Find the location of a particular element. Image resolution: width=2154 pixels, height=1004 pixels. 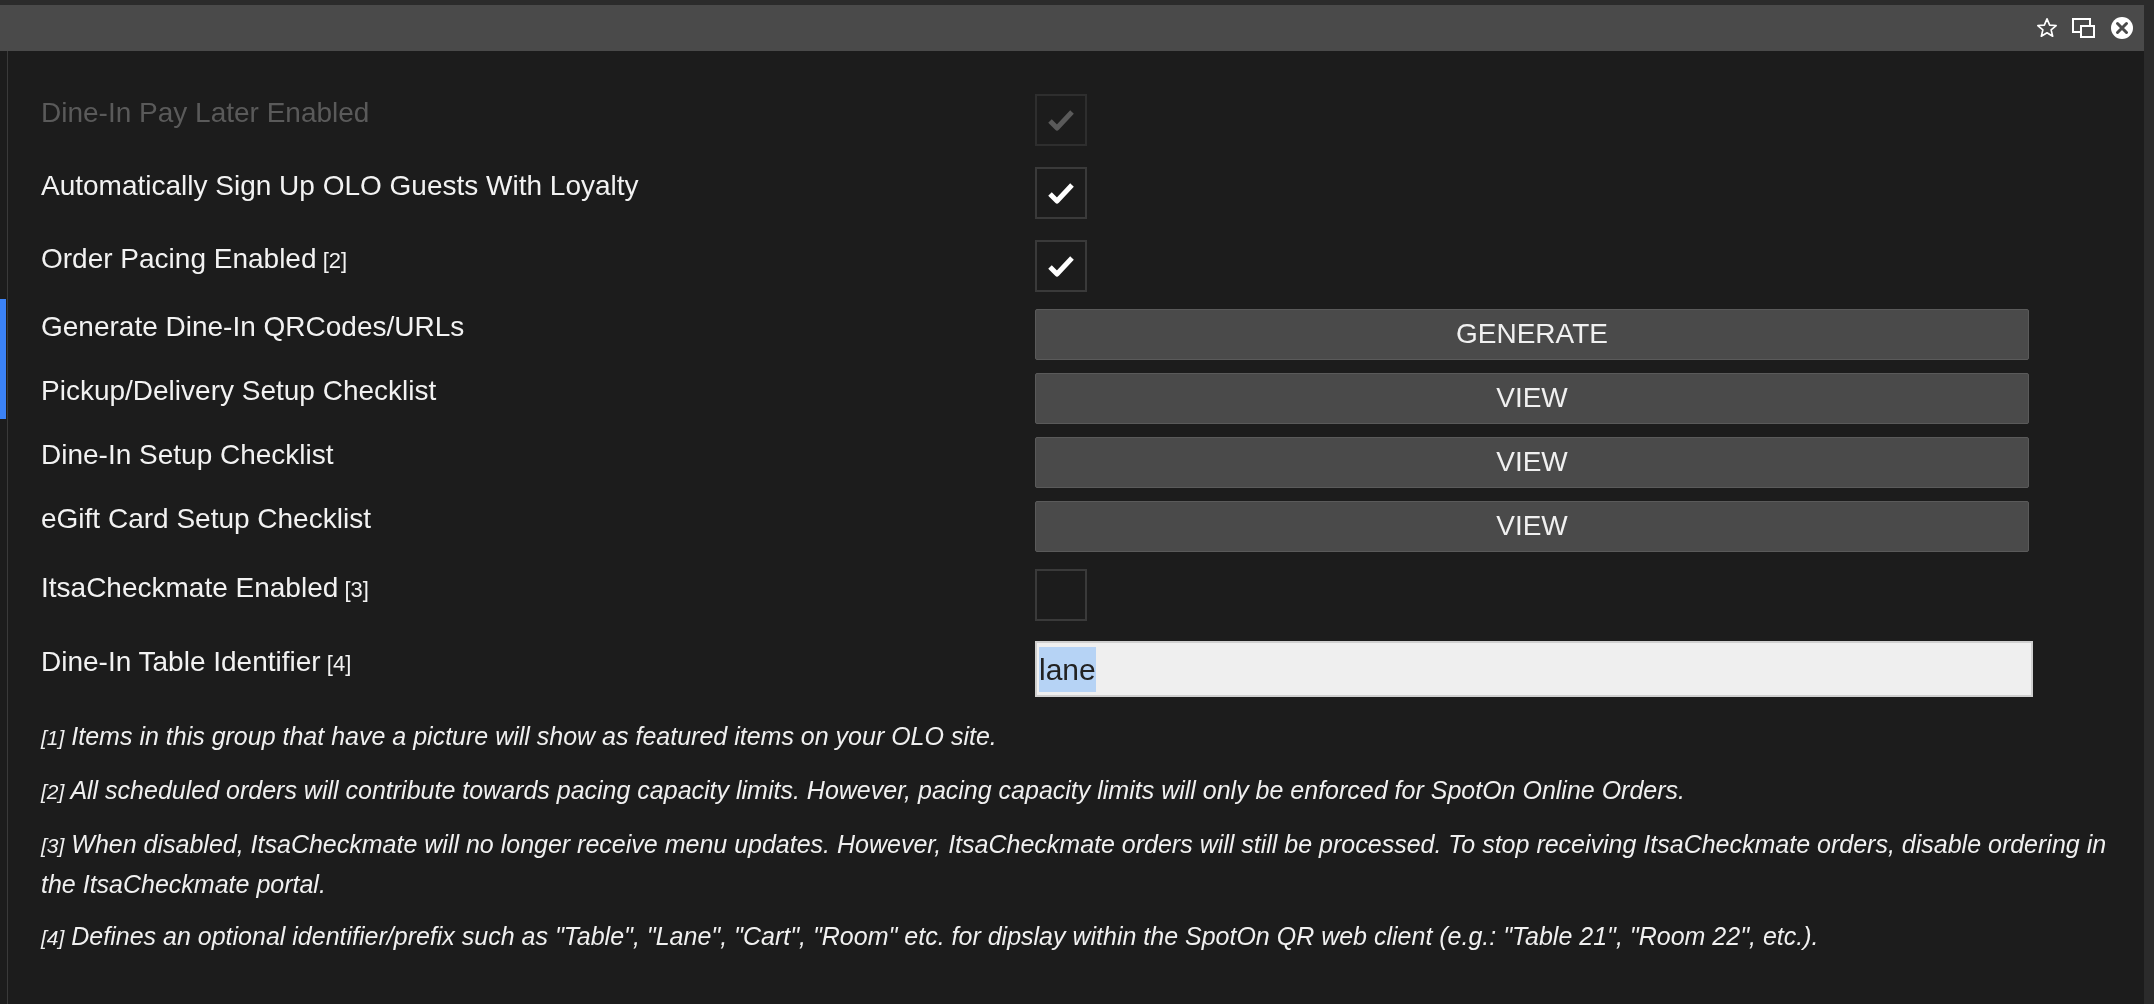

setting-label: Pickup/Delivery Setup Checklist is located at coordinates (239, 391).